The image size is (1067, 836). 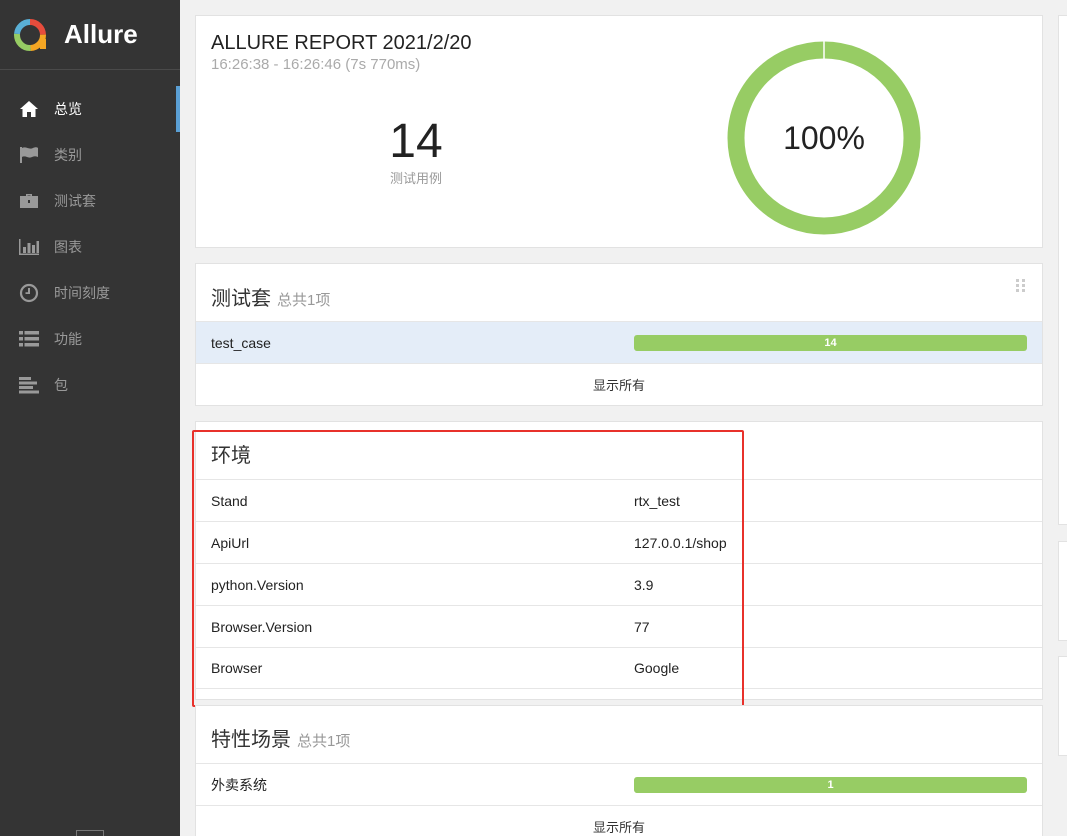 What do you see at coordinates (241, 342) in the screenshot?
I see `suite-name: test_case` at bounding box center [241, 342].